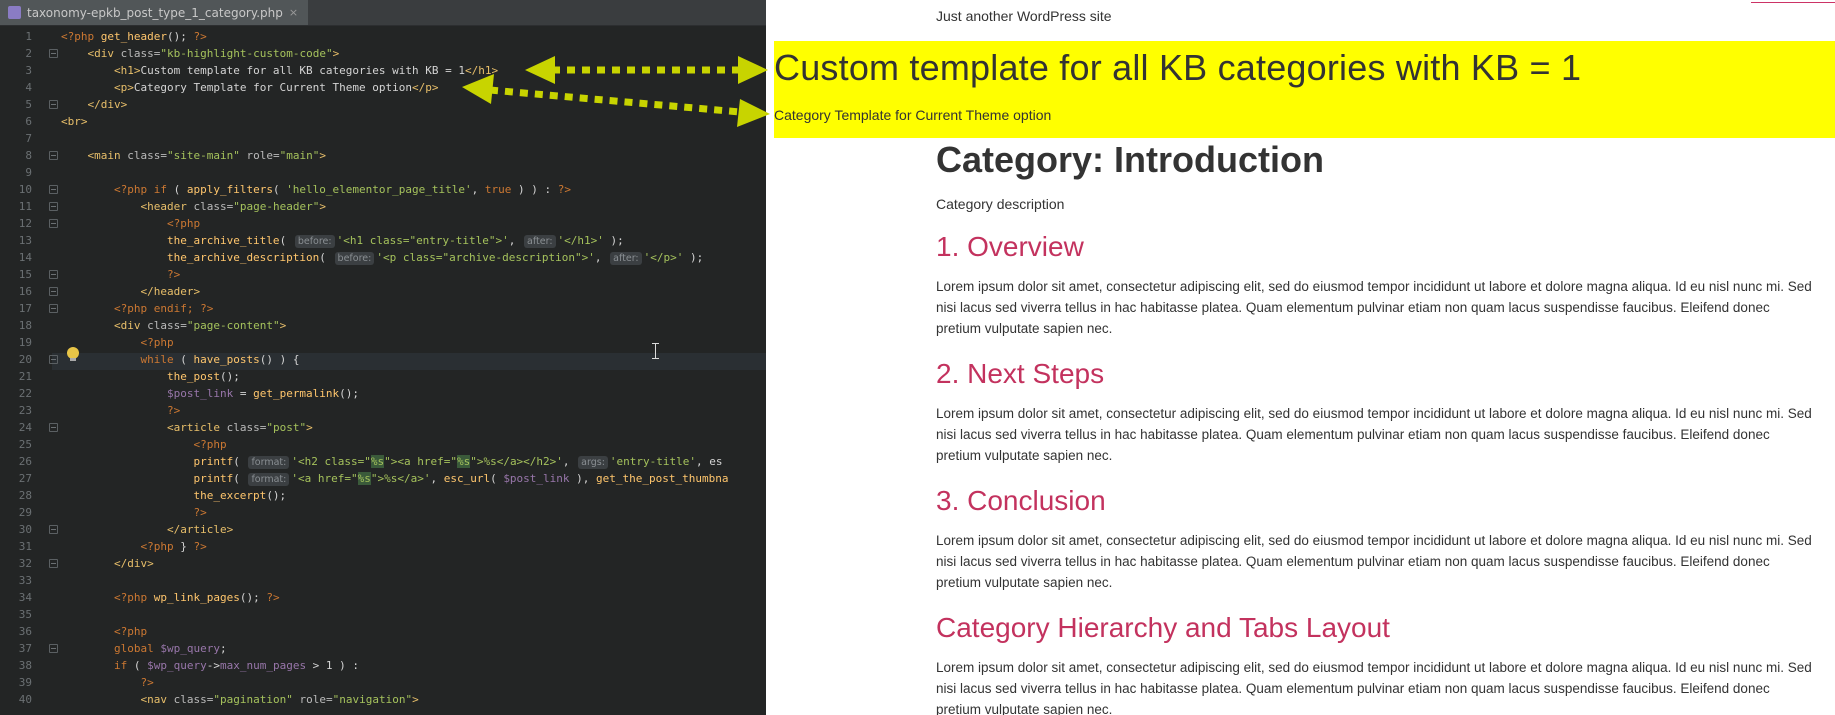 The width and height of the screenshot is (1835, 715). I want to click on line-number: 39, so click(25, 682).